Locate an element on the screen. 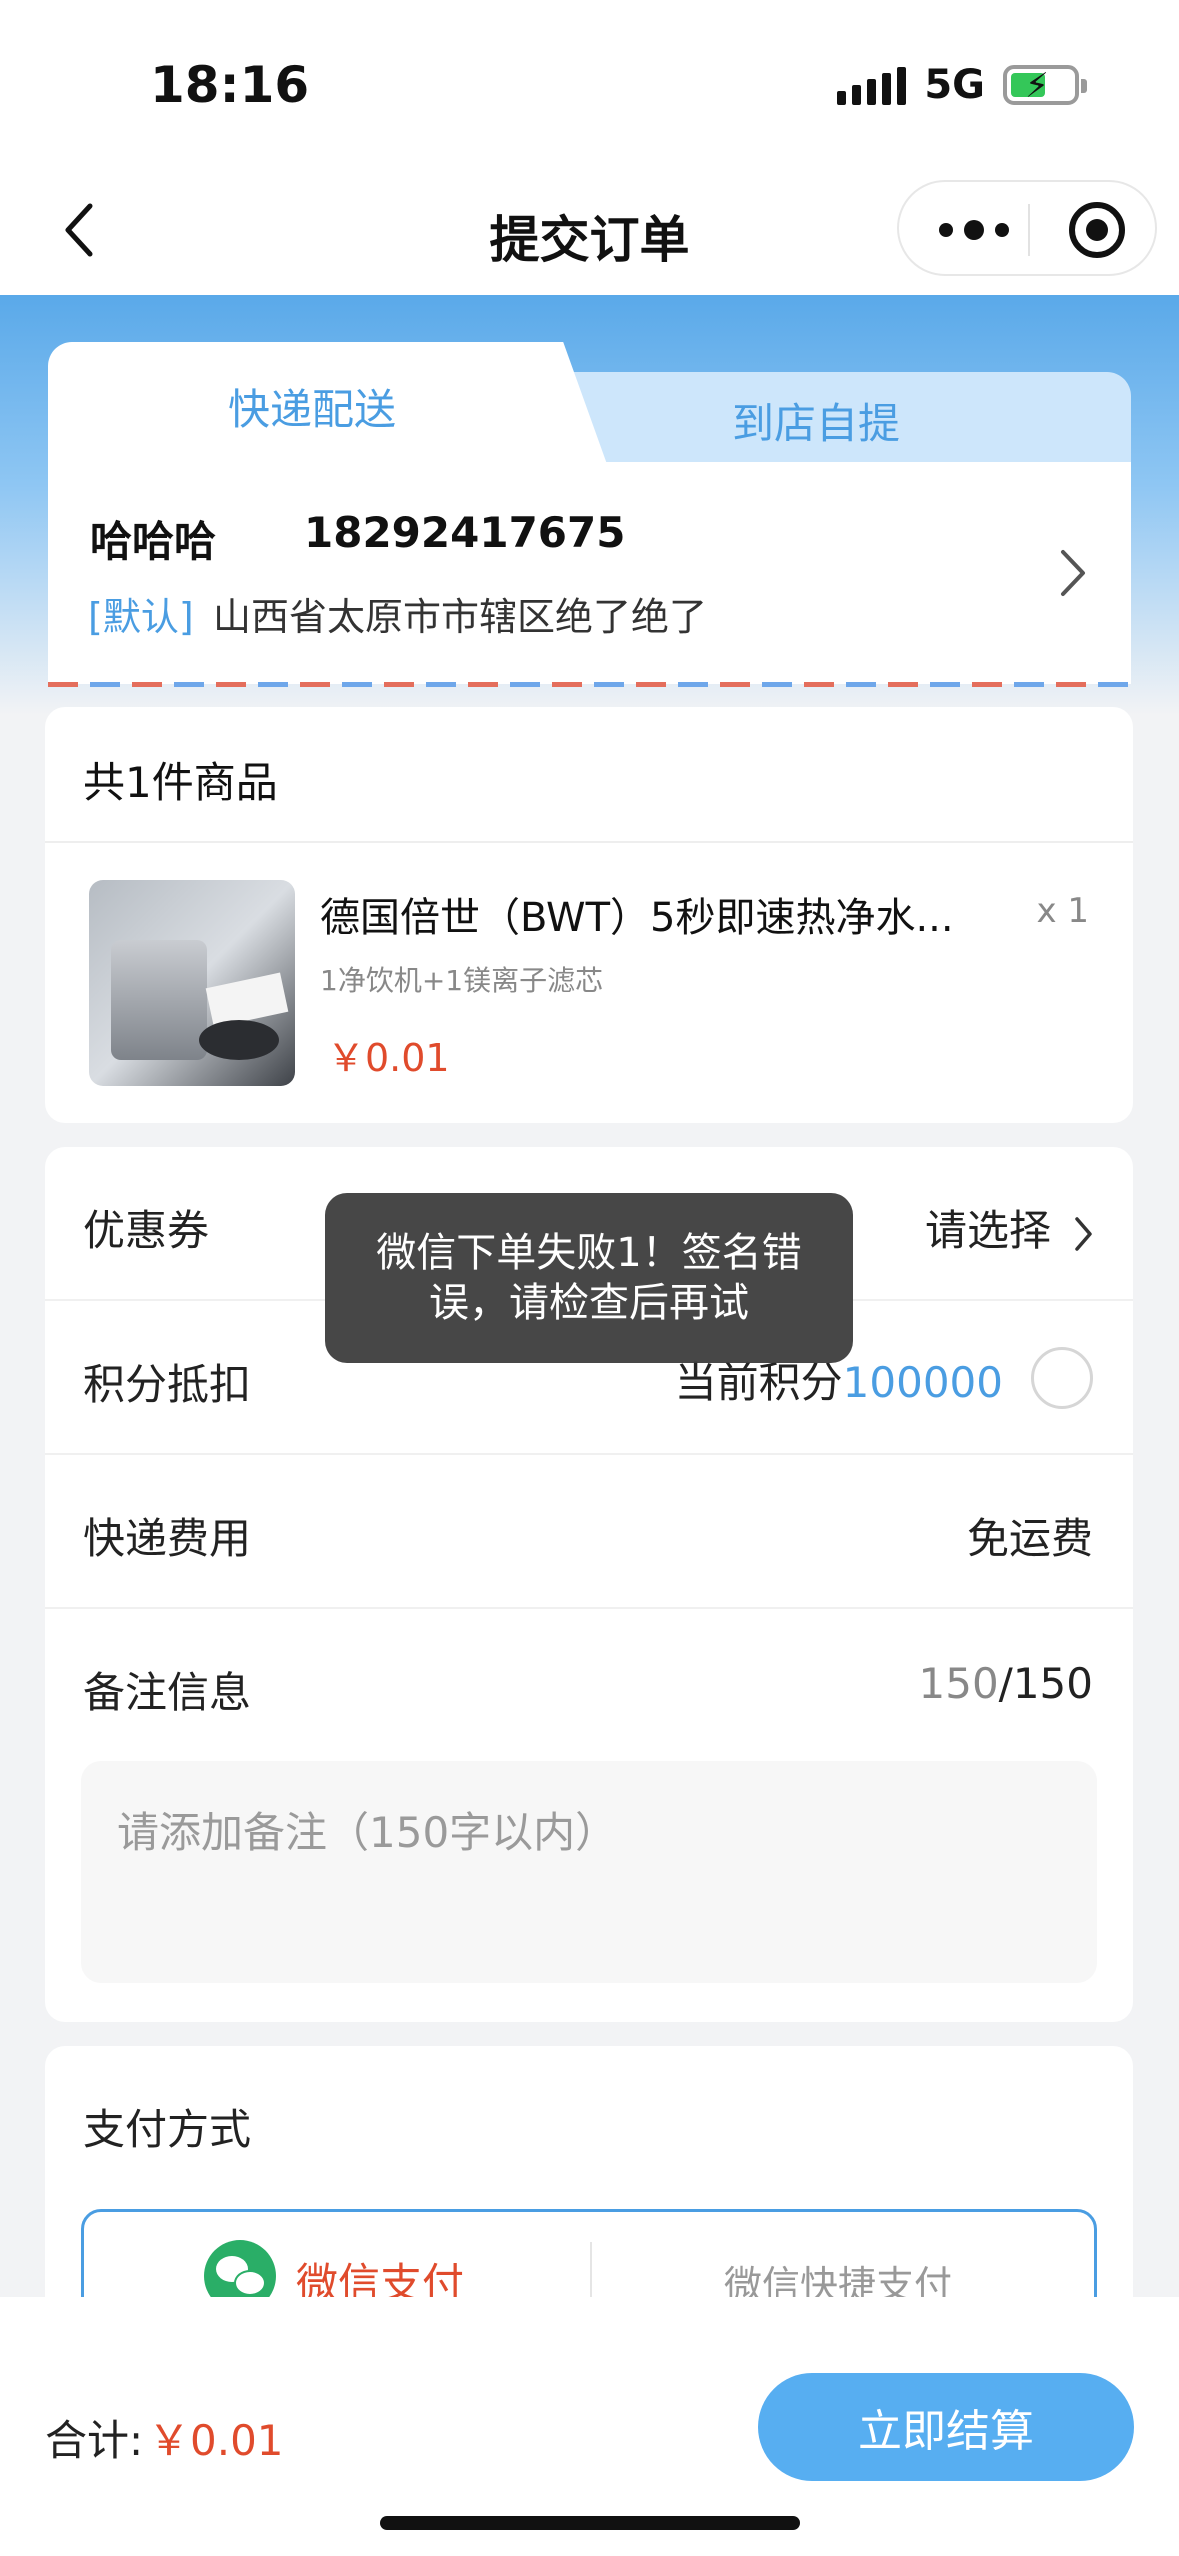  mini-program-capsule is located at coordinates (1027, 228).